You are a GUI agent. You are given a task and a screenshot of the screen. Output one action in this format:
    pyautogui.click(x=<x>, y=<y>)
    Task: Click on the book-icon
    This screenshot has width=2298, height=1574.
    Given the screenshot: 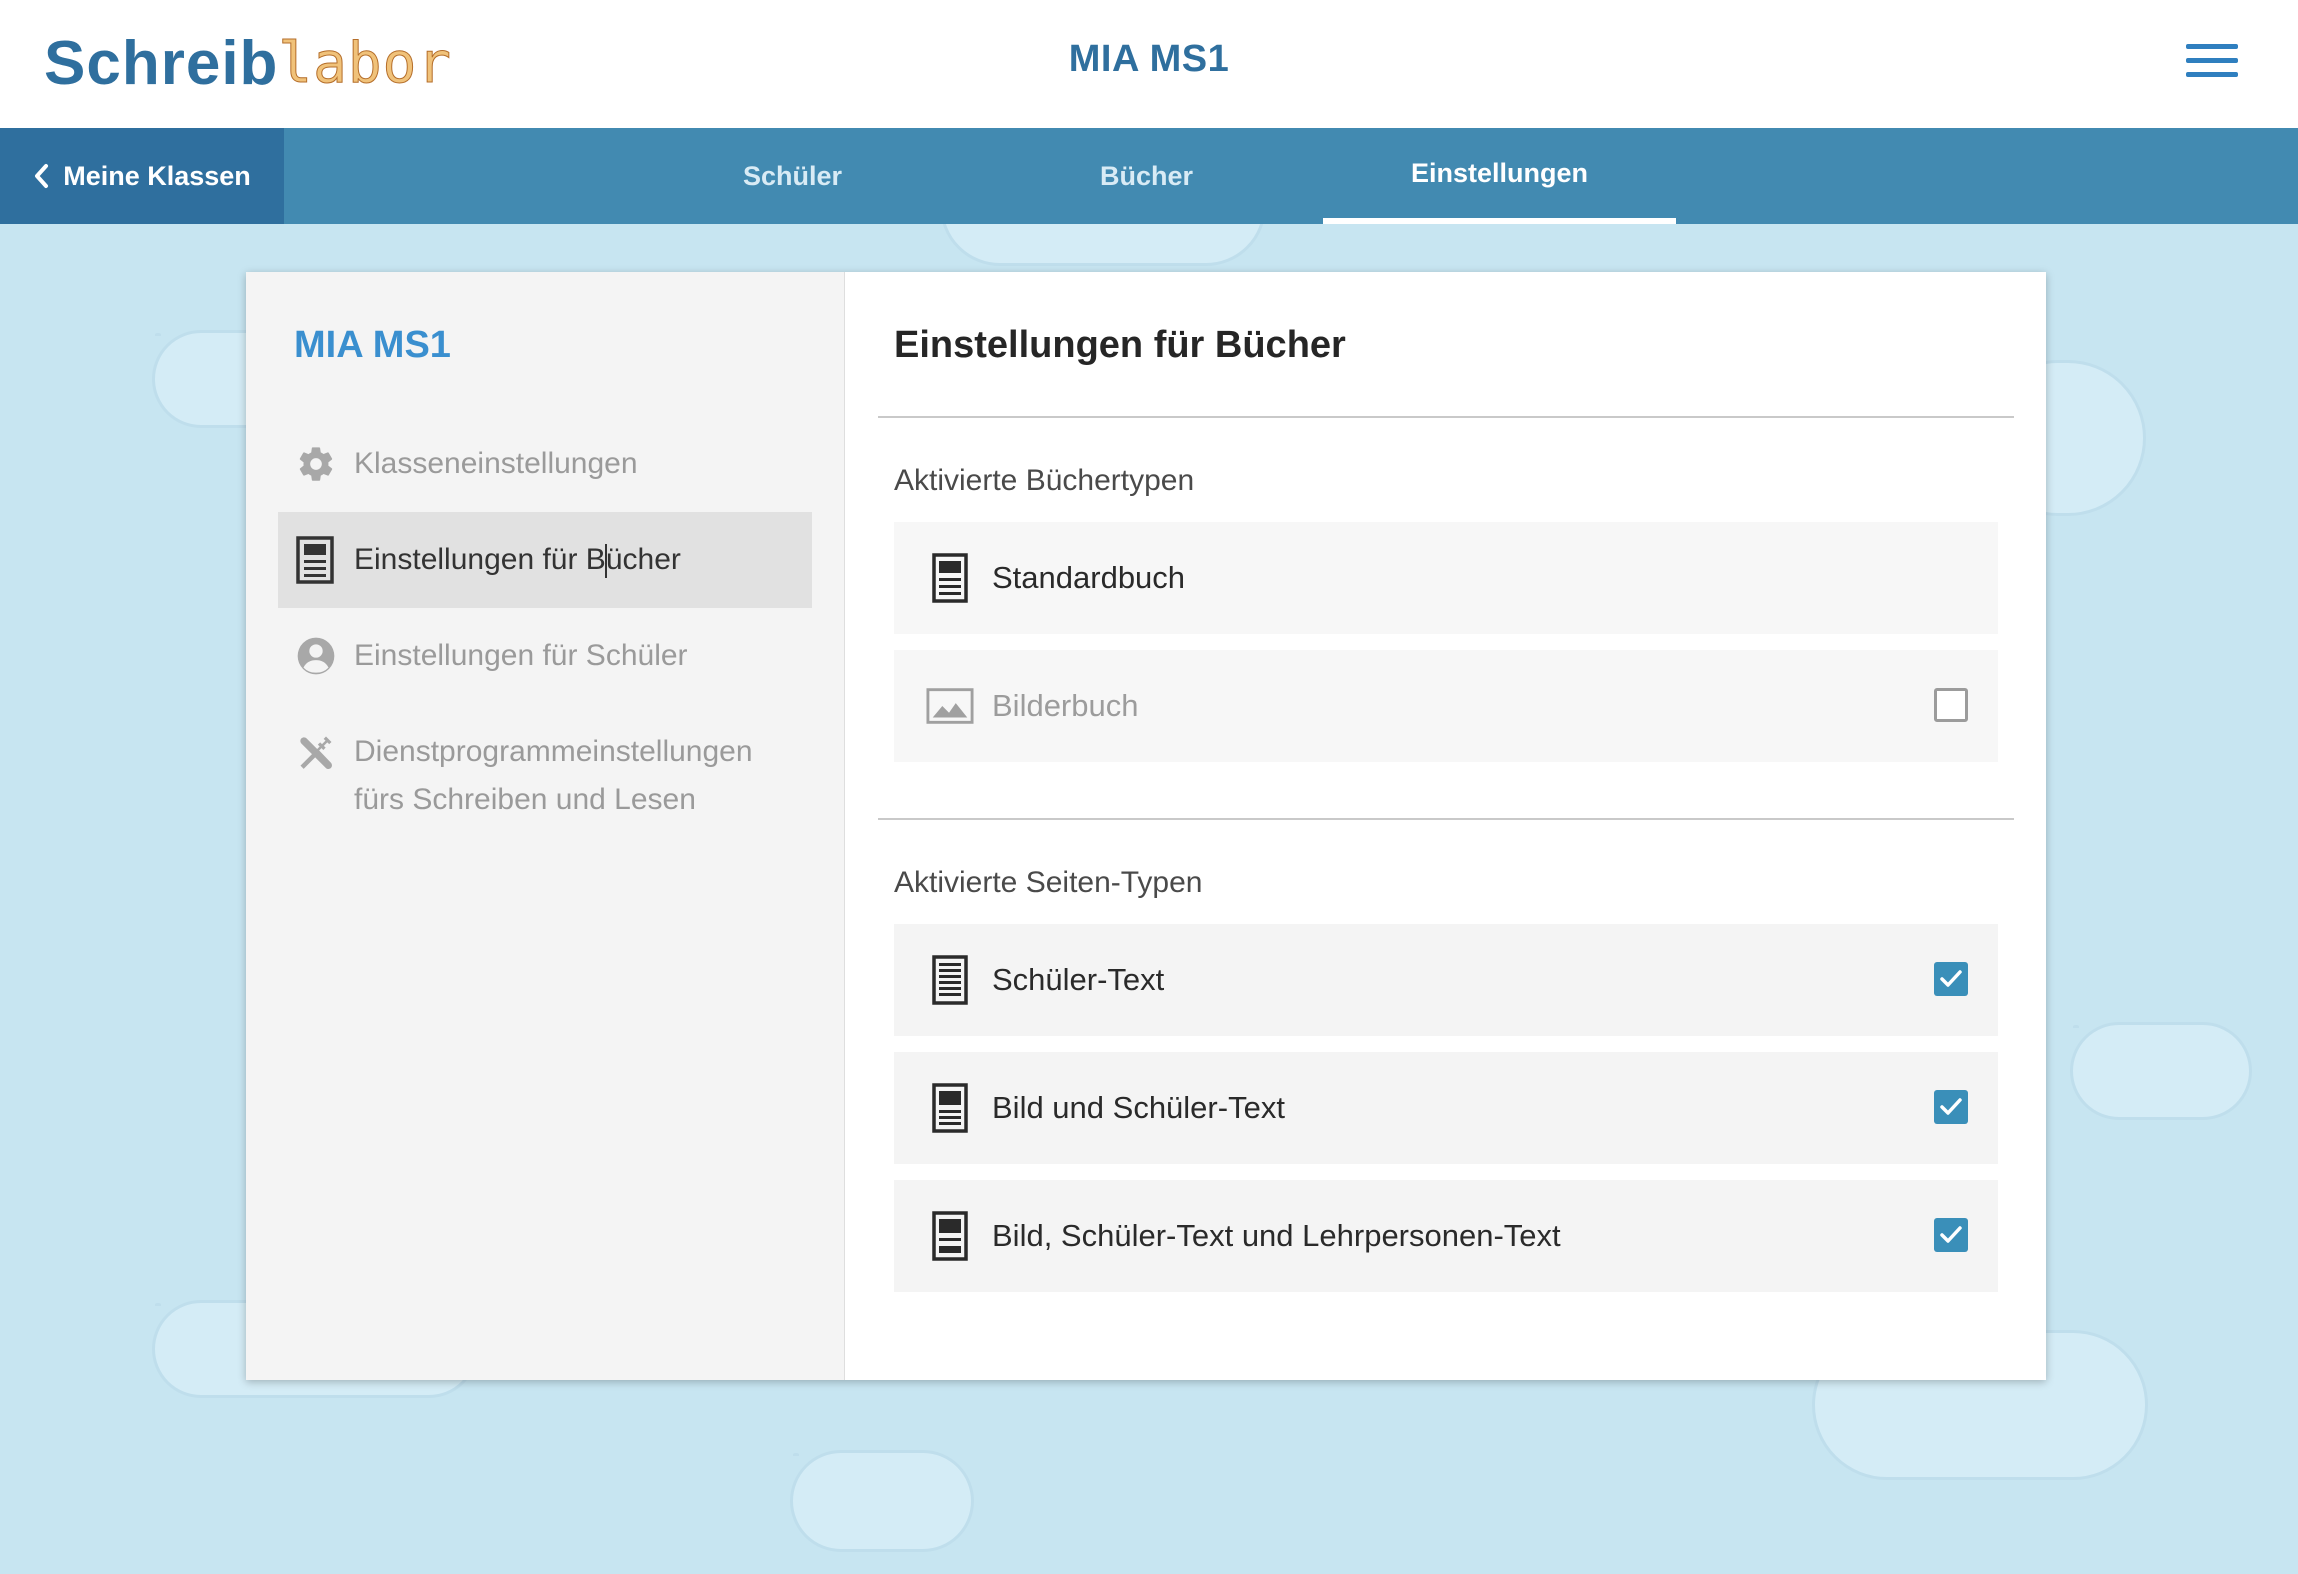 What is the action you would take?
    pyautogui.click(x=318, y=560)
    